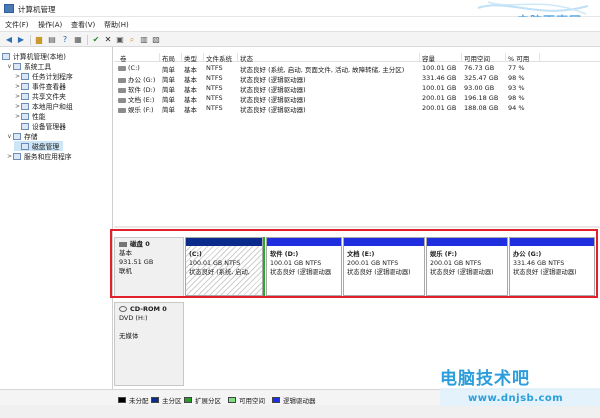  What do you see at coordinates (132, 39) in the screenshot?
I see `search-icon: ⌕` at bounding box center [132, 39].